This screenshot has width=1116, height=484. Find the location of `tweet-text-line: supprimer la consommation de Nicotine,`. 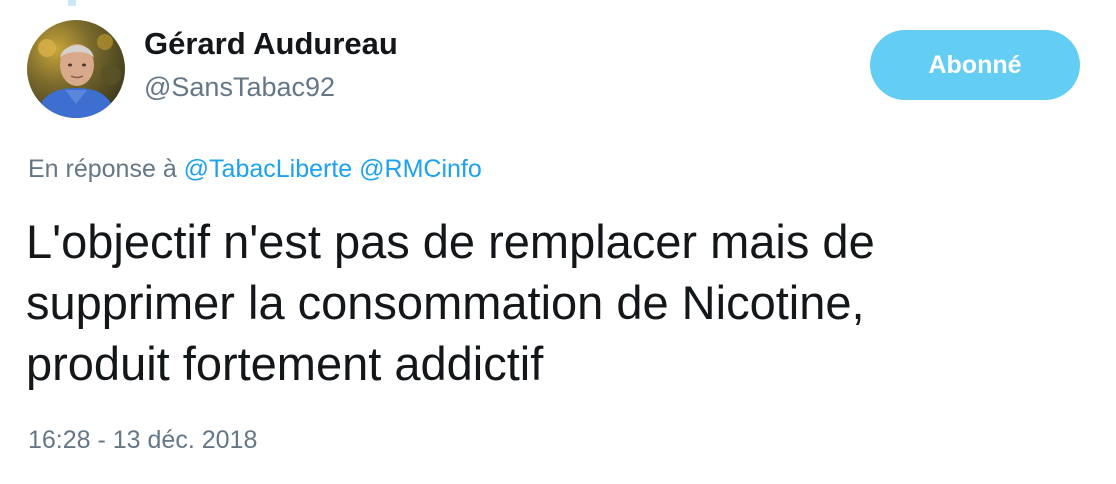

tweet-text-line: supprimer la consommation de Nicotine, is located at coordinates (445, 302).